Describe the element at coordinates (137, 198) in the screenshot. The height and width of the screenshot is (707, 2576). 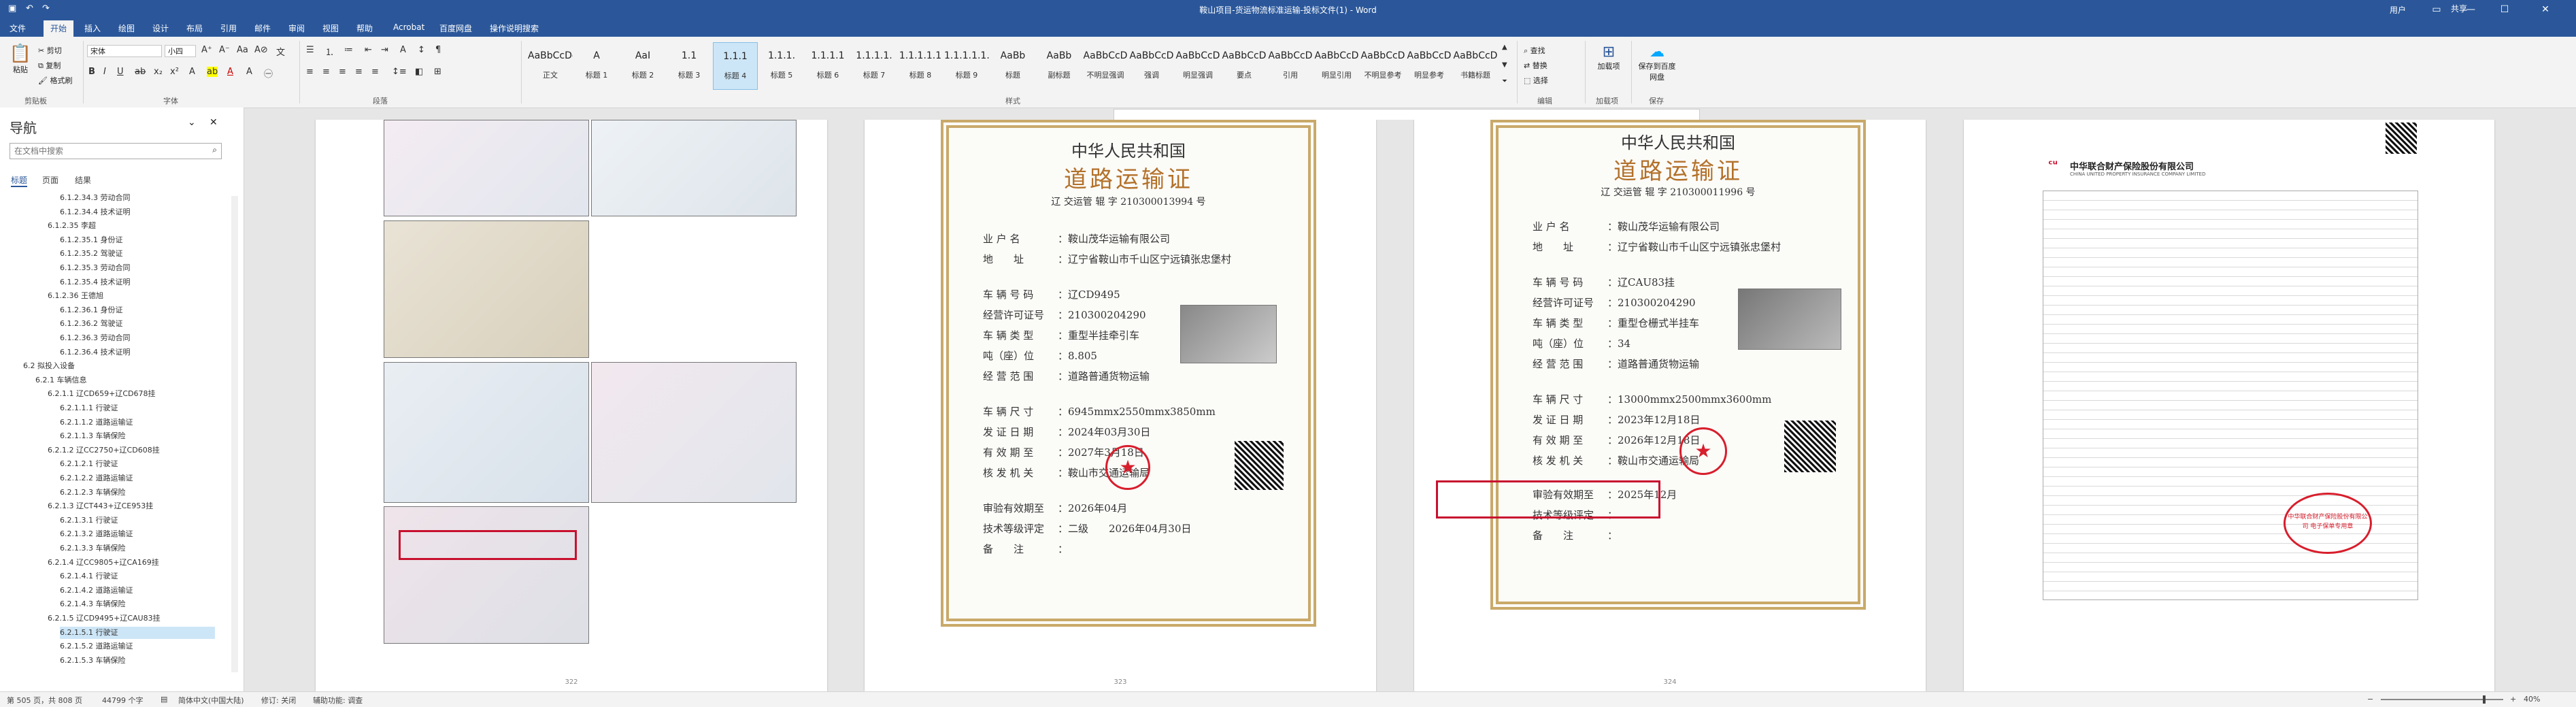
I see `nav-heading-item: 6.1.2.34.3 劳动合同` at that location.